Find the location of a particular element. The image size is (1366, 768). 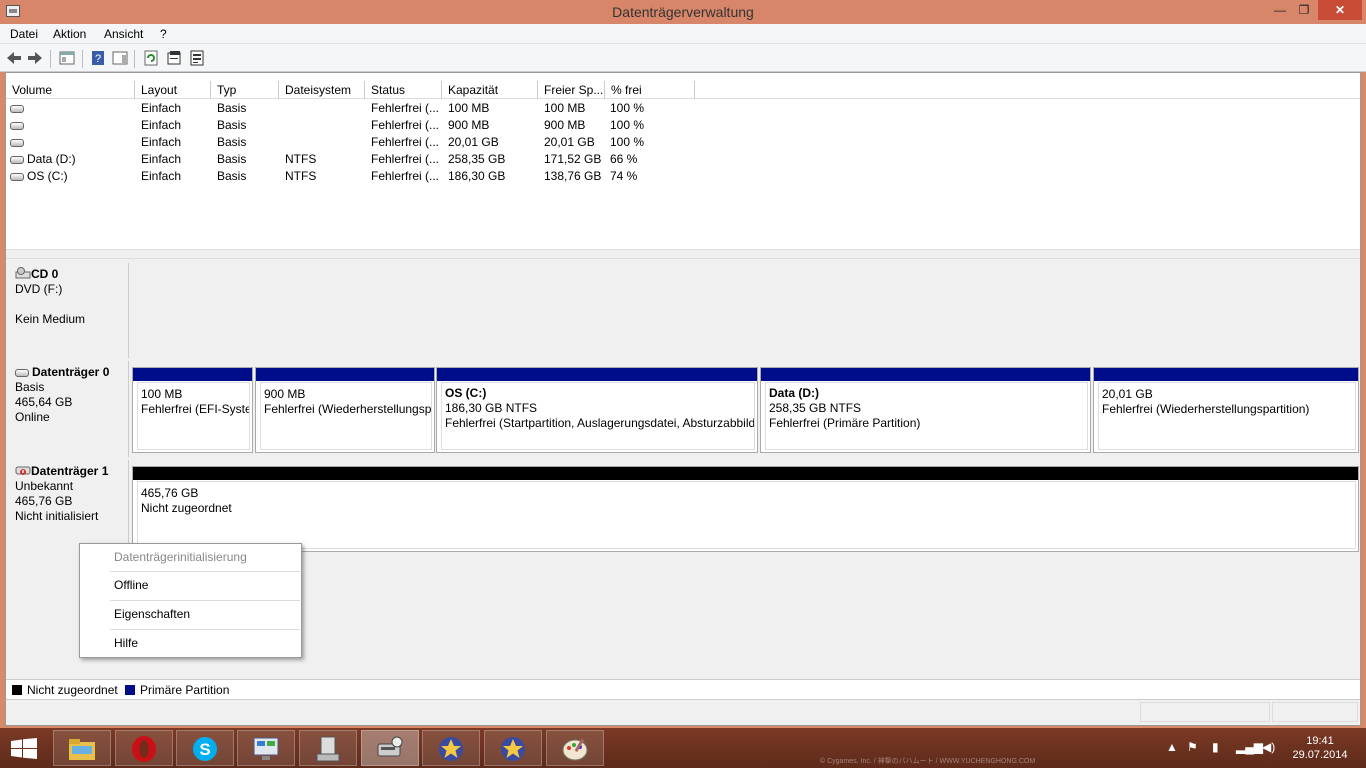

partition-efi: 100 MBFehlerfrei (EFI-Systempartition) is located at coordinates (192, 410).